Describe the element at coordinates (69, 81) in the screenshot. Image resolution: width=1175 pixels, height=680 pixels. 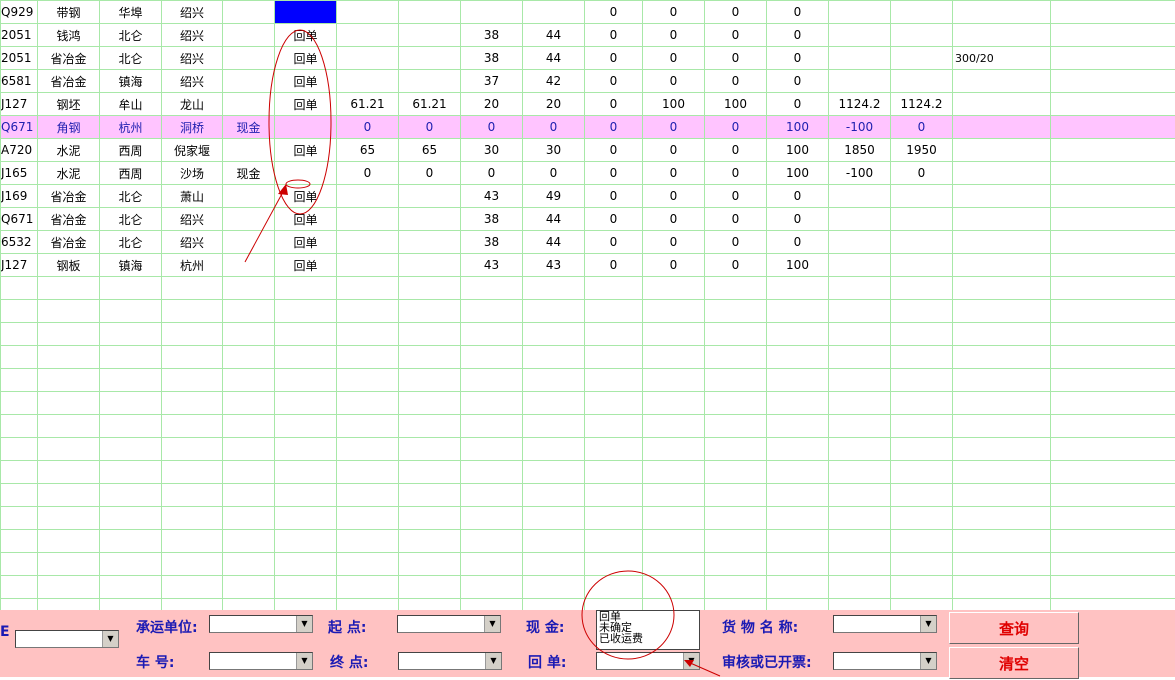
I see `table-cell: 省冶金` at that location.